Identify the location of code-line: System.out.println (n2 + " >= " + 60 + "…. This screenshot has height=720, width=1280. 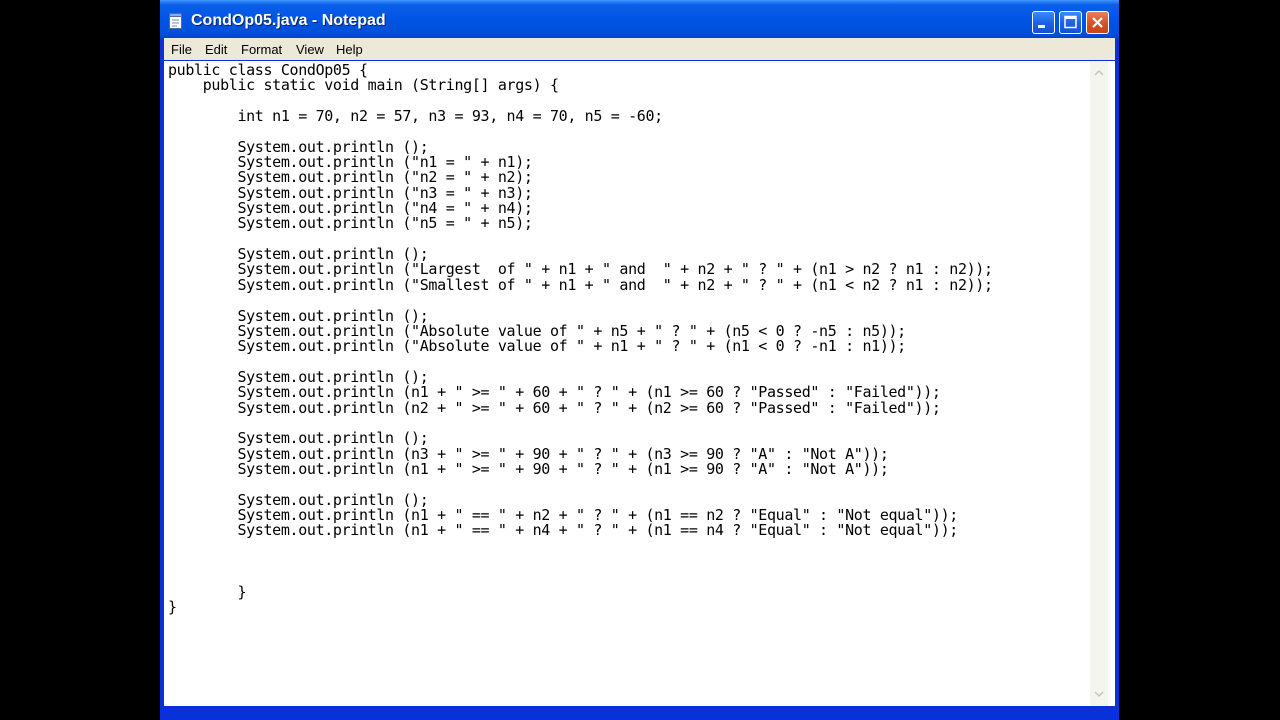
(580, 408).